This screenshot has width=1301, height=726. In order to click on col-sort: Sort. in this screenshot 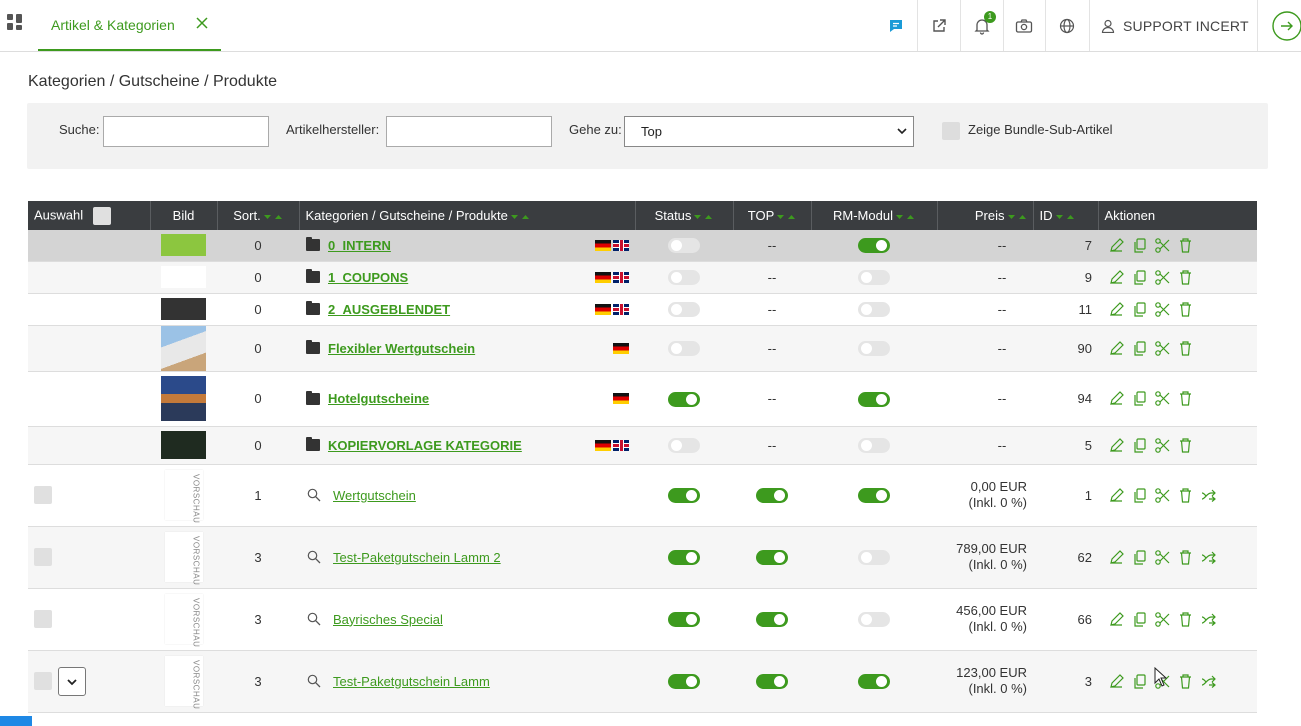, I will do `click(258, 215)`.